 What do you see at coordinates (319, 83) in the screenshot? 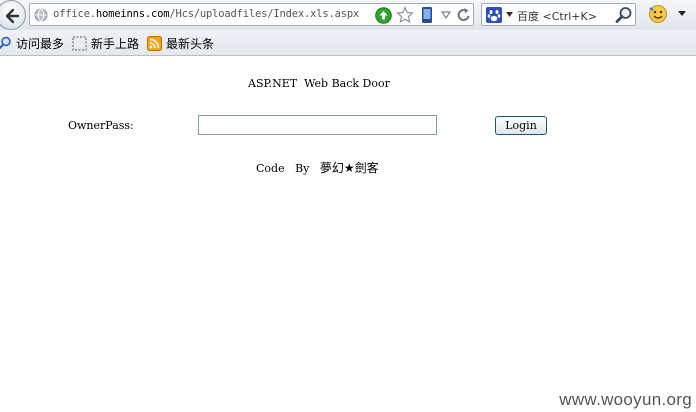
I see `page-title: ASP.NET Web Back Door` at bounding box center [319, 83].